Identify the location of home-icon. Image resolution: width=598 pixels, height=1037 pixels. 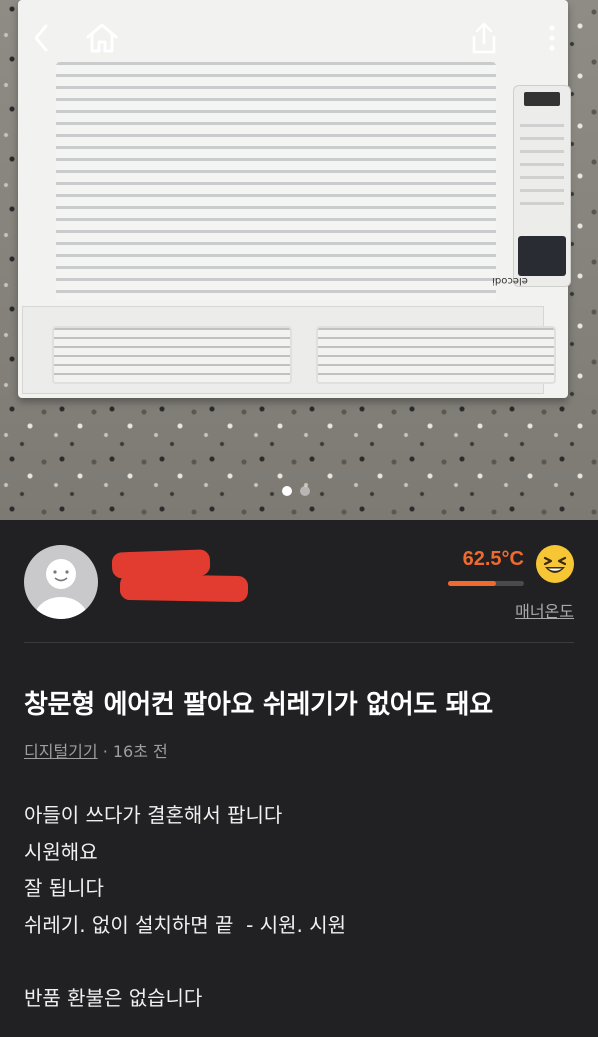
(102, 38).